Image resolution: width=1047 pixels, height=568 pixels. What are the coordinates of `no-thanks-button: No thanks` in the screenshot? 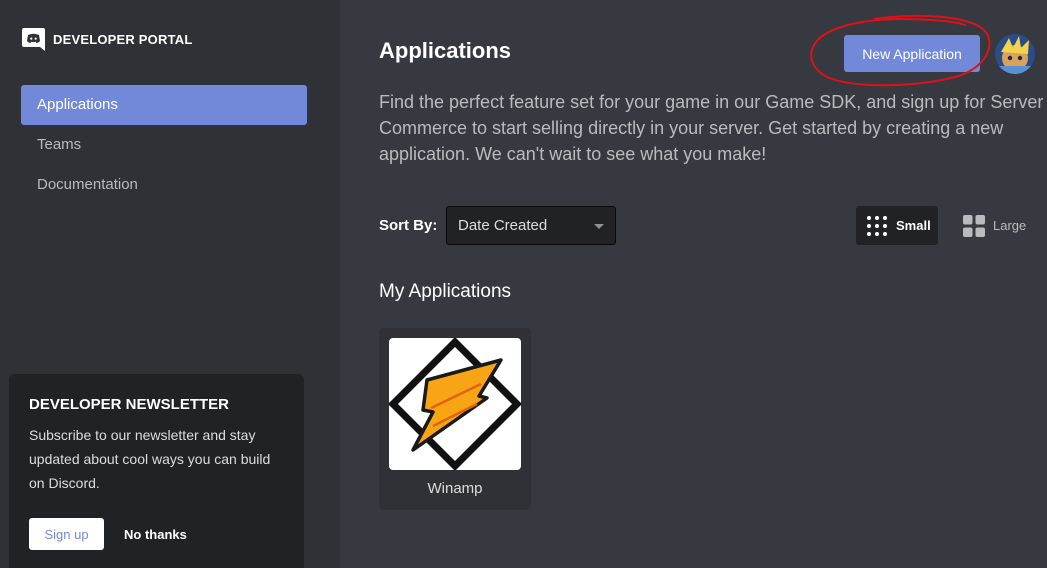 It's located at (155, 534).